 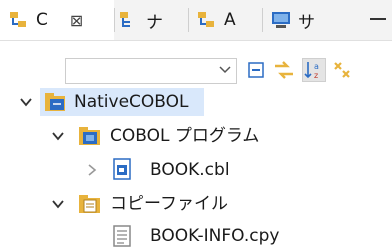 I want to click on hierarchy-icon, so click(x=207, y=20).